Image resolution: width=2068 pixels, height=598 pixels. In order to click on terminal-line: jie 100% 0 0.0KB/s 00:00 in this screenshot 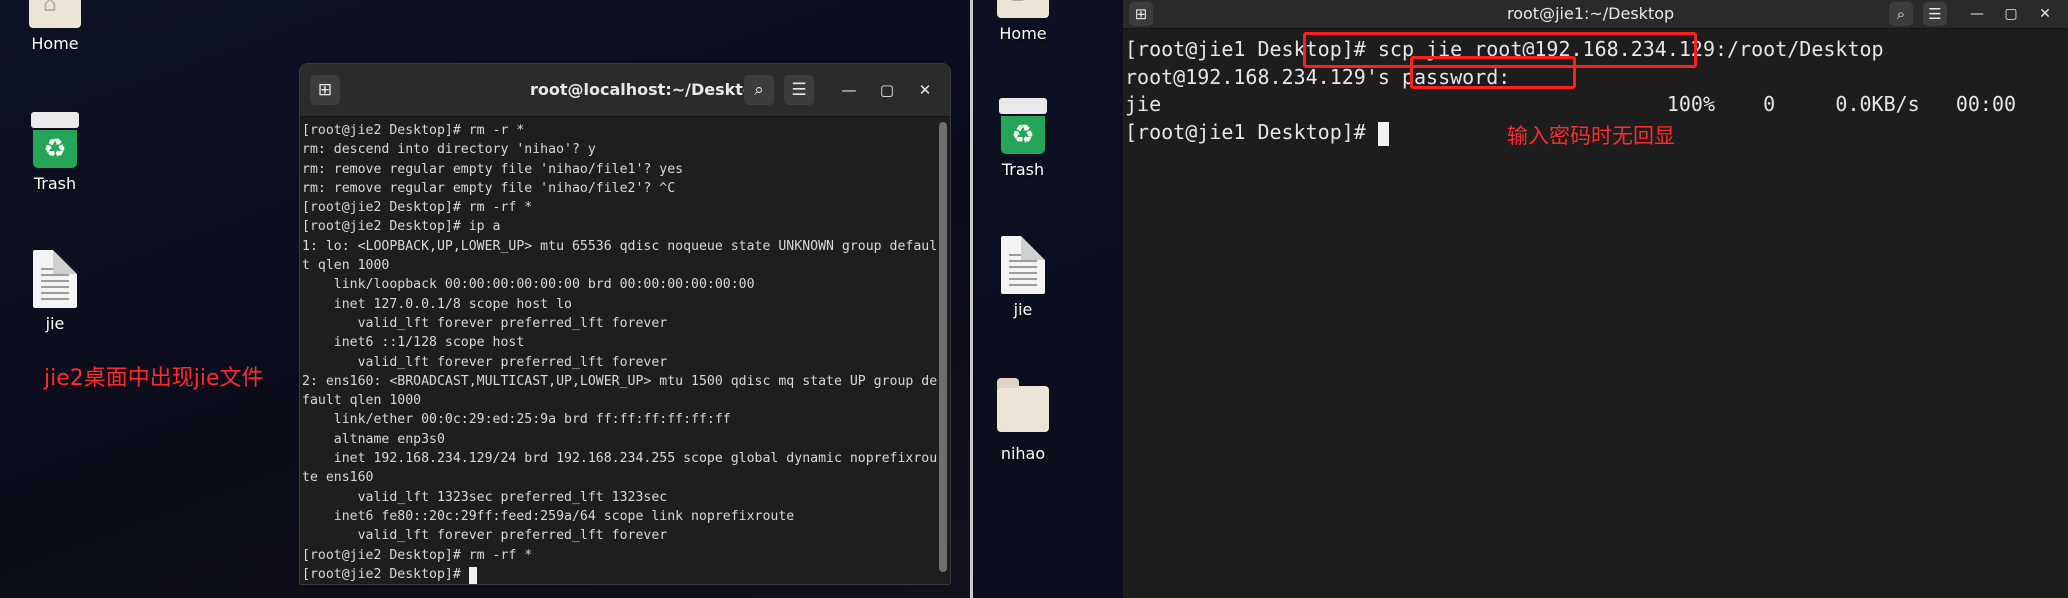, I will do `click(1571, 104)`.